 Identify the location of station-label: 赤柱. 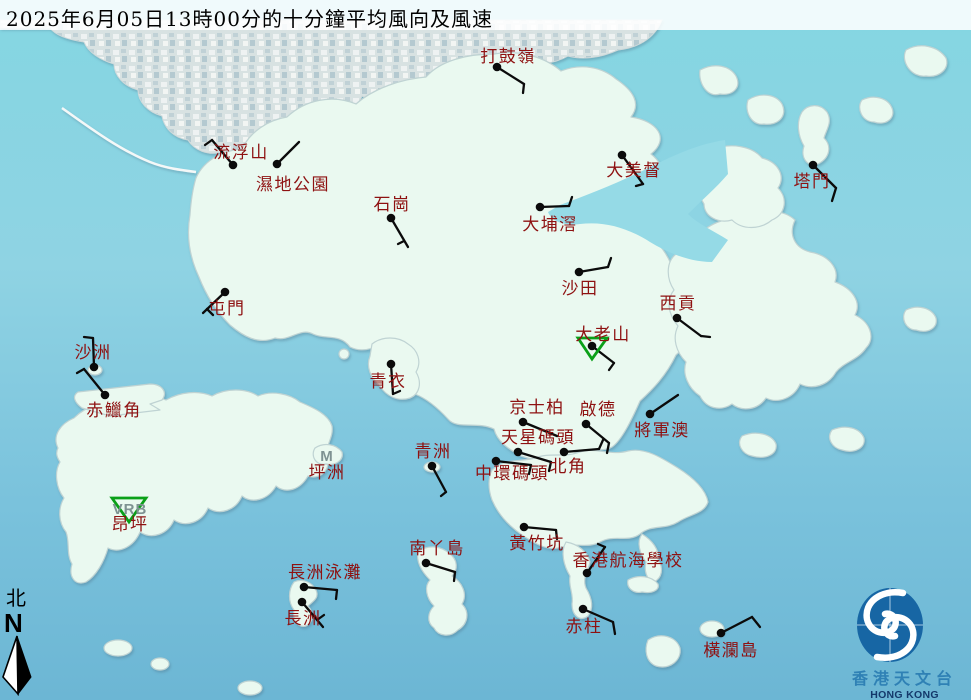
(584, 627).